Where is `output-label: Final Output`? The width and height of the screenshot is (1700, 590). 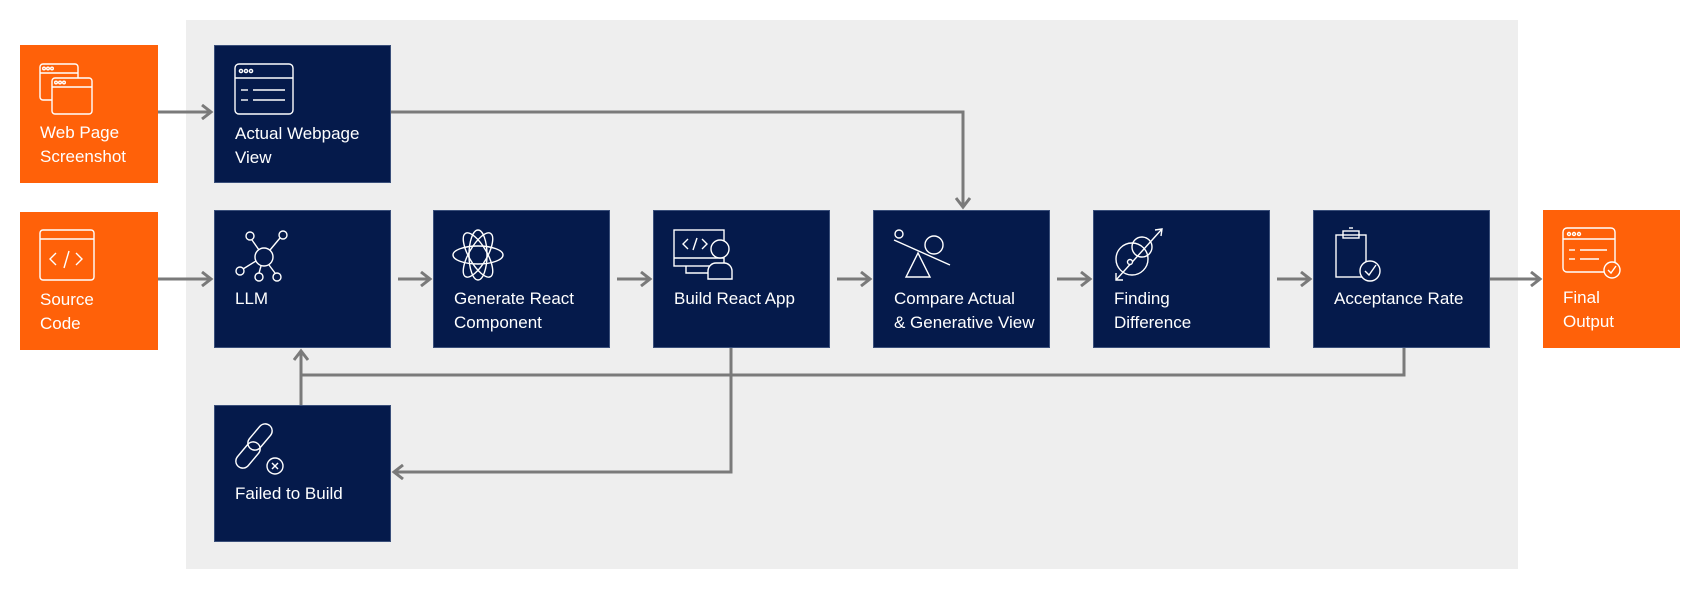
output-label: Final Output is located at coordinates (1589, 309).